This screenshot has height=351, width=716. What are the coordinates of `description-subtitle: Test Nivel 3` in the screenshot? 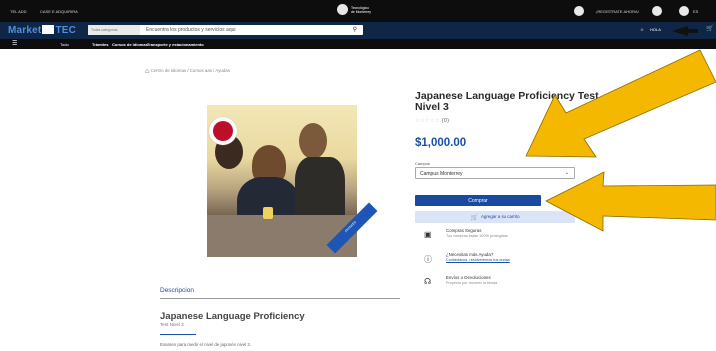 It's located at (172, 324).